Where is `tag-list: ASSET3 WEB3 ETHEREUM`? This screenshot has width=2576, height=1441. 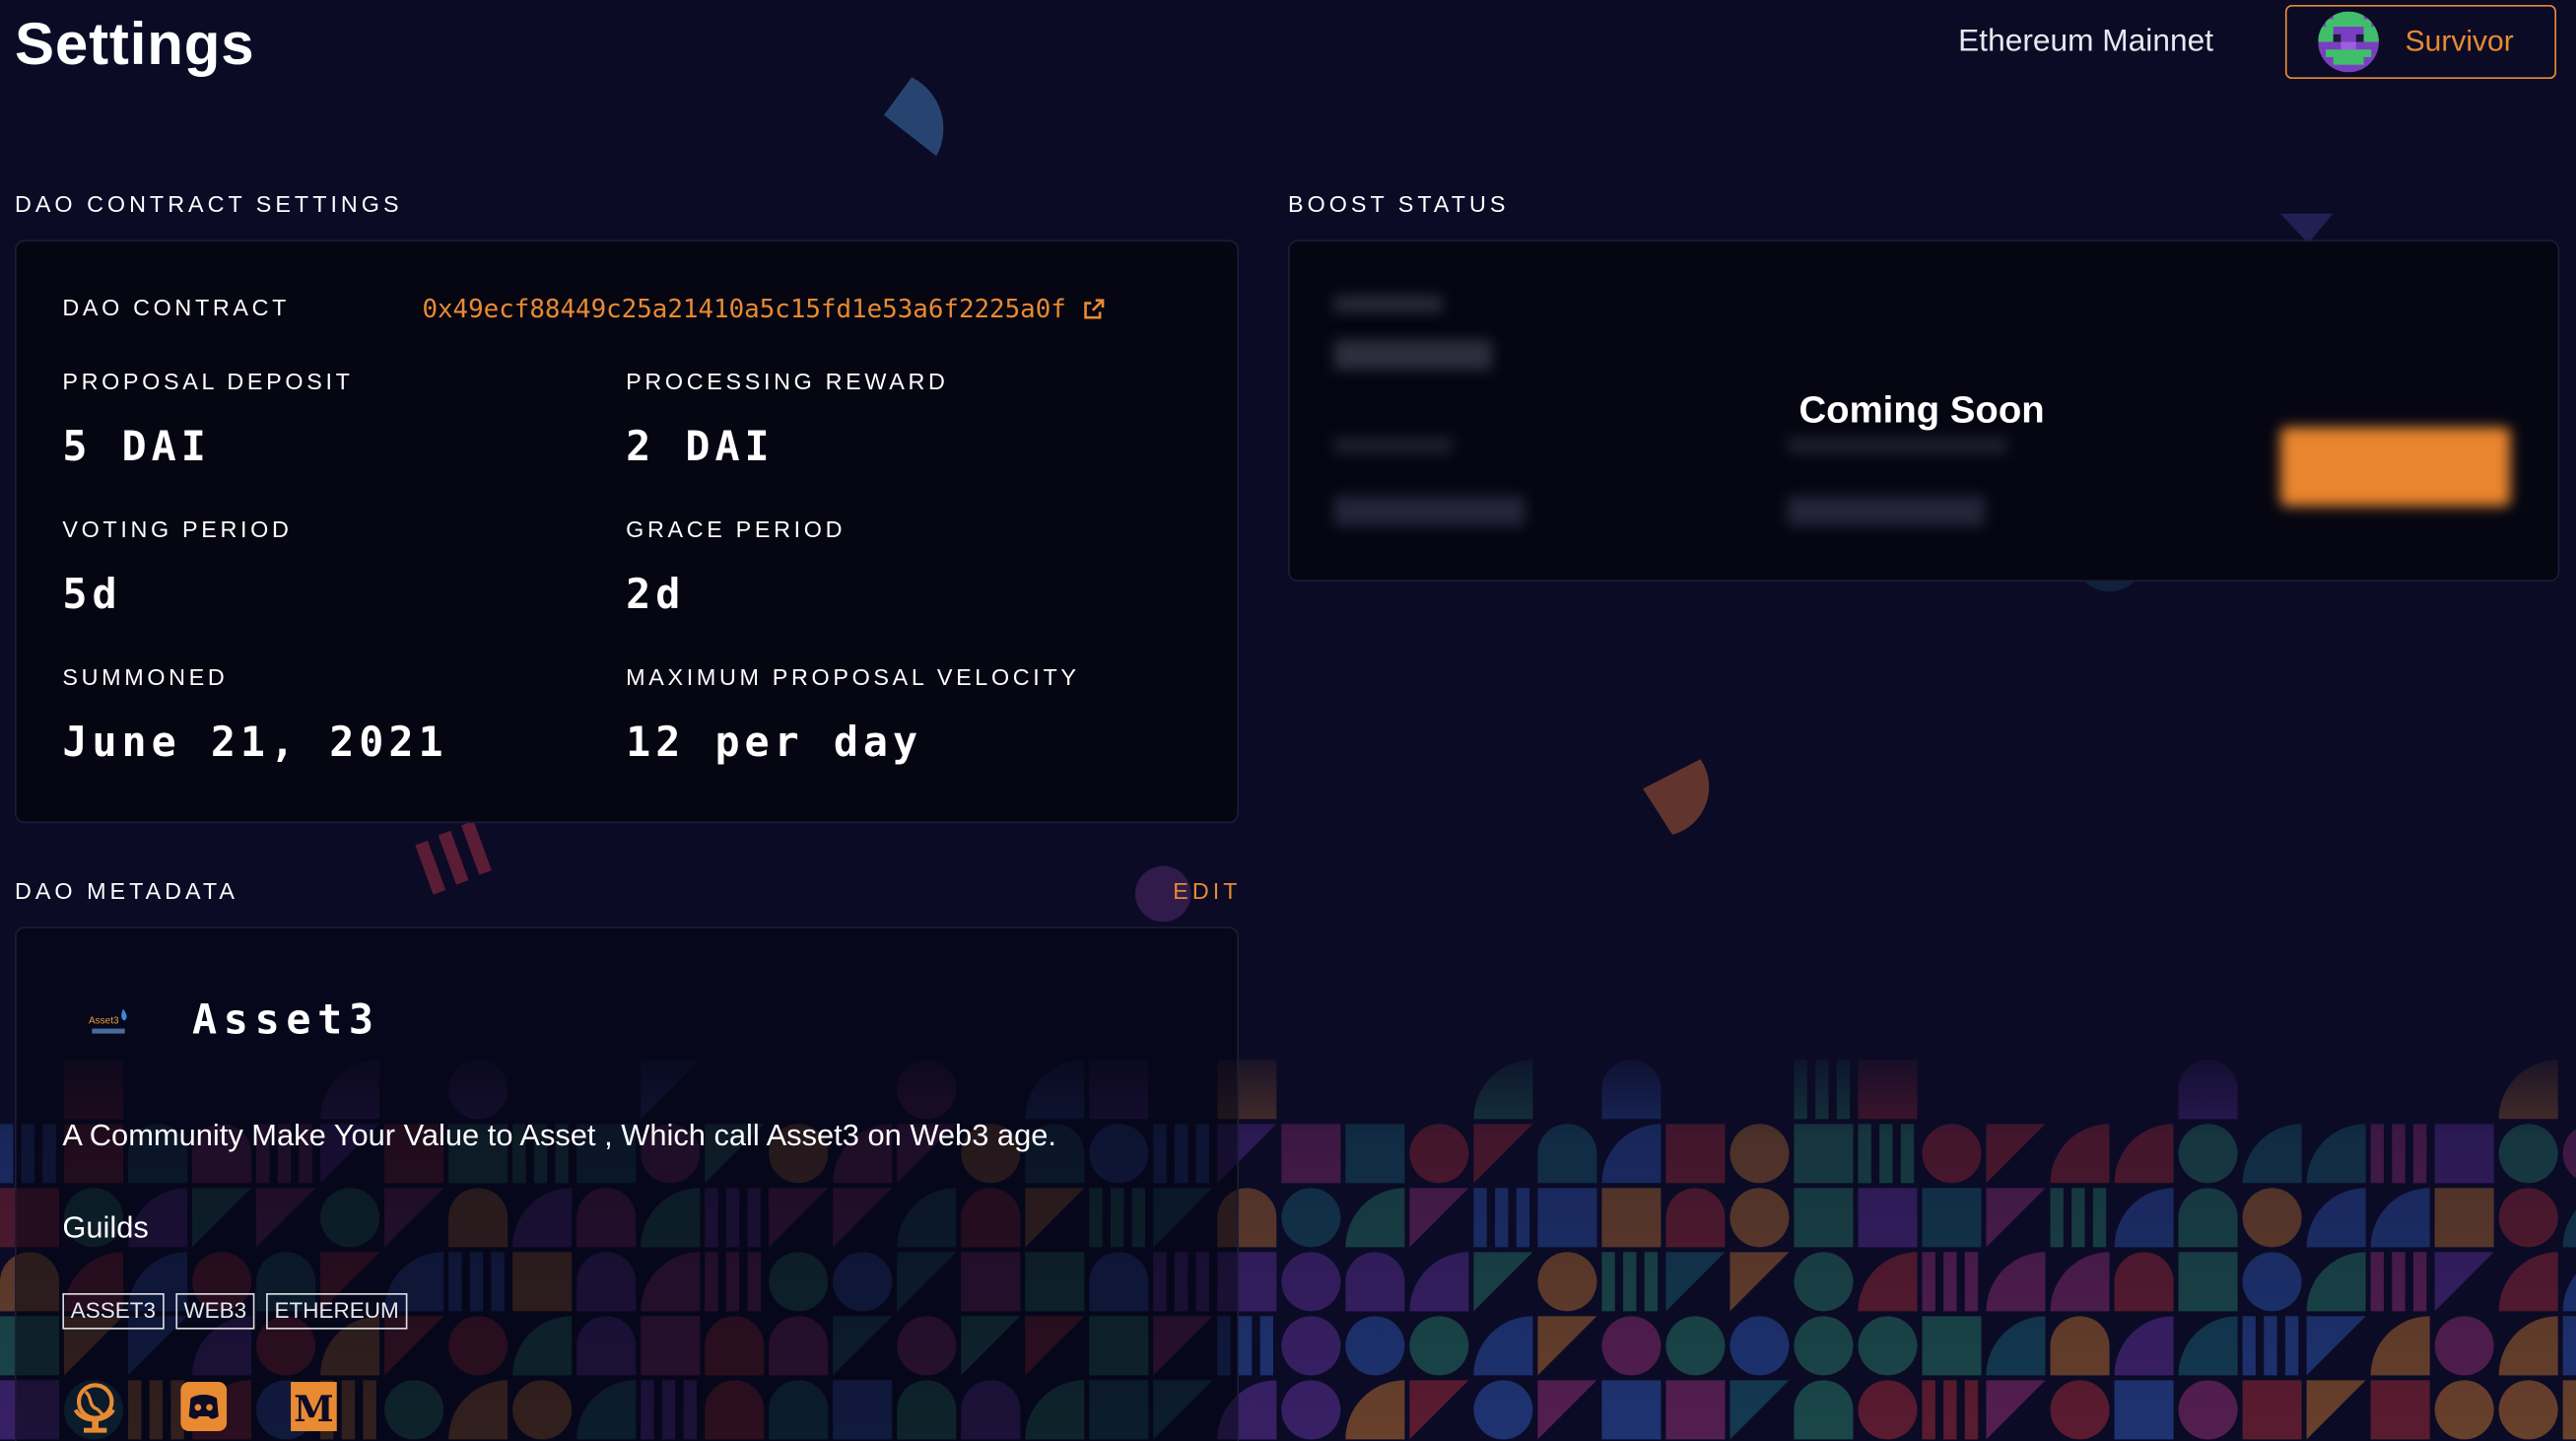
tag-list: ASSET3 WEB3 ETHEREUM is located at coordinates (235, 1312).